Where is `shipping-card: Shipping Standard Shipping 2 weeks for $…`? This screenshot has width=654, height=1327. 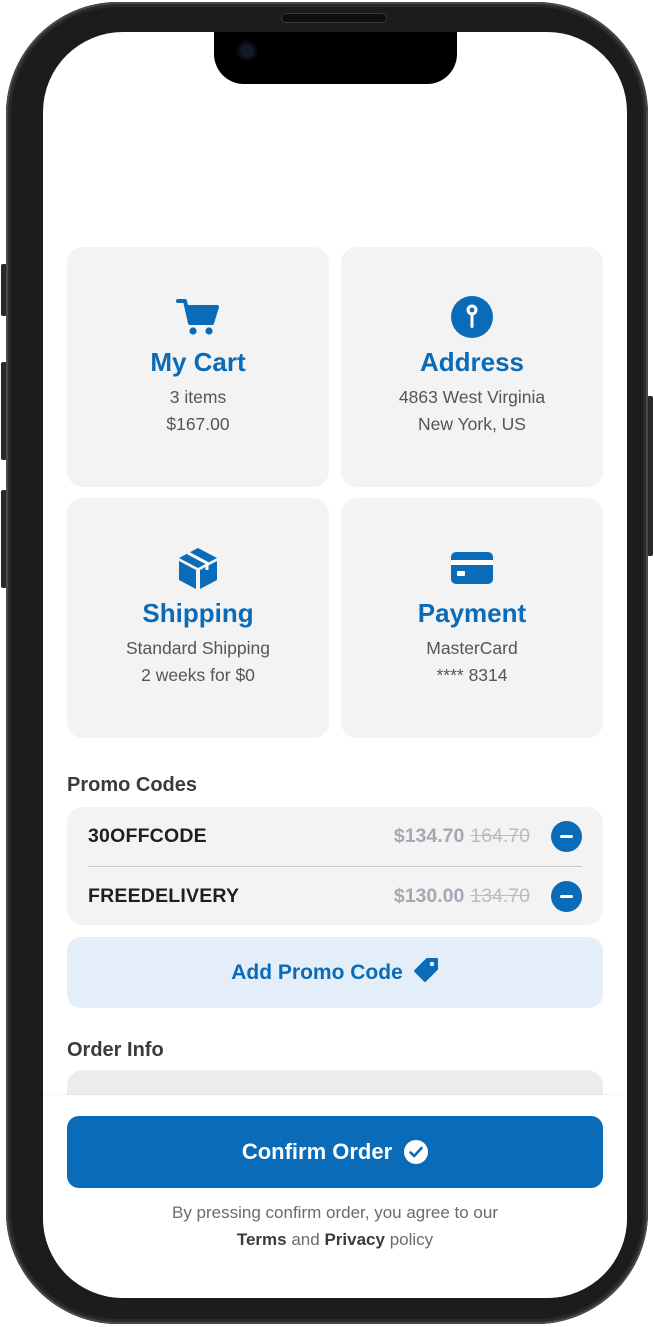
shipping-card: Shipping Standard Shipping 2 weeks for $… is located at coordinates (198, 618).